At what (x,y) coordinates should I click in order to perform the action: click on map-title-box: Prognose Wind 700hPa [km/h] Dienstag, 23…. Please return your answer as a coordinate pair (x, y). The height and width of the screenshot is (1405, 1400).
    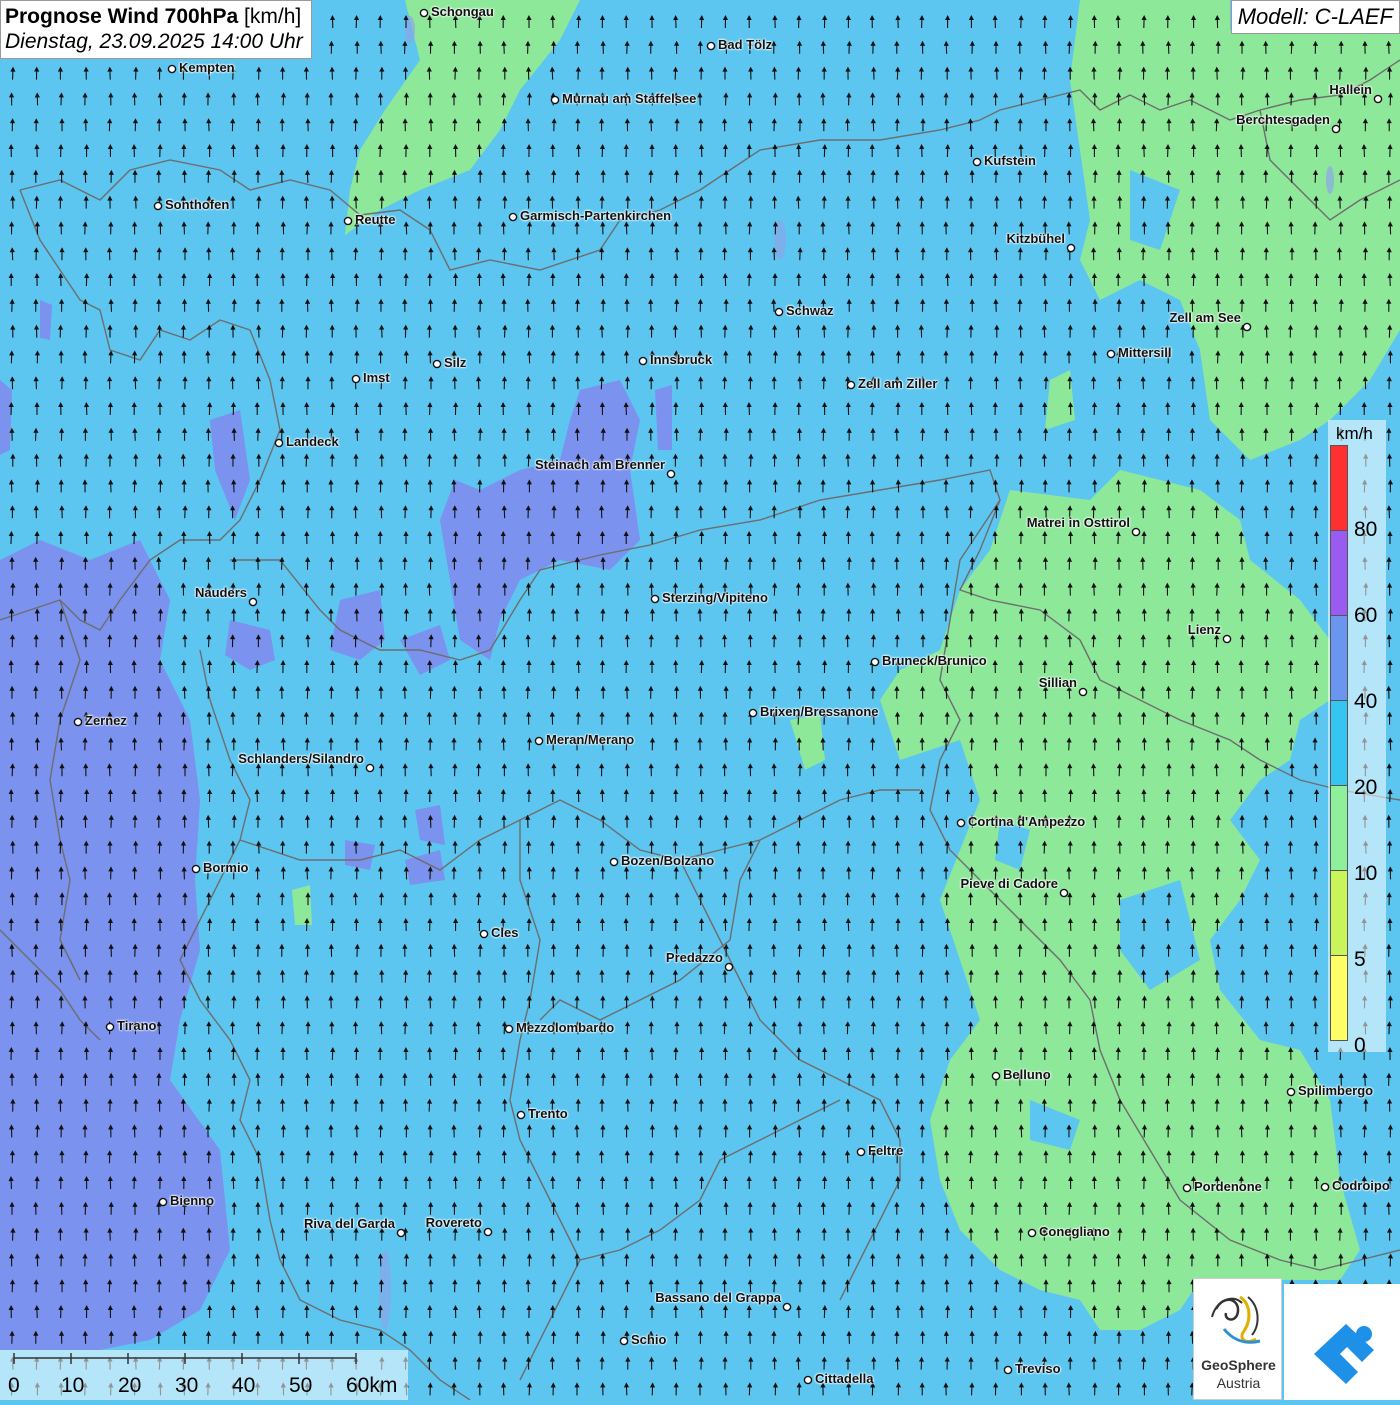
    Looking at the image, I should click on (156, 29).